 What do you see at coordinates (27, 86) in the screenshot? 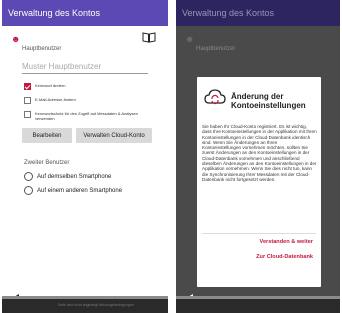
I see `checkbox-checked` at bounding box center [27, 86].